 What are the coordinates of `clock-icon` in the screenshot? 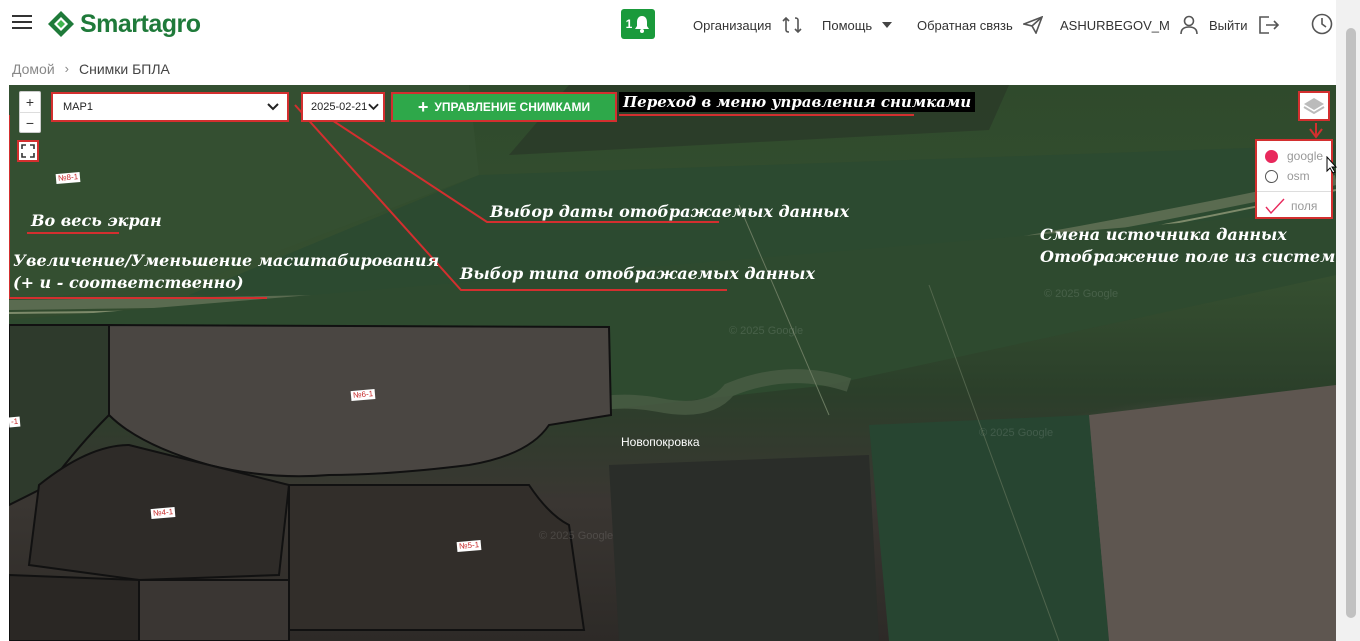 It's located at (1322, 24).